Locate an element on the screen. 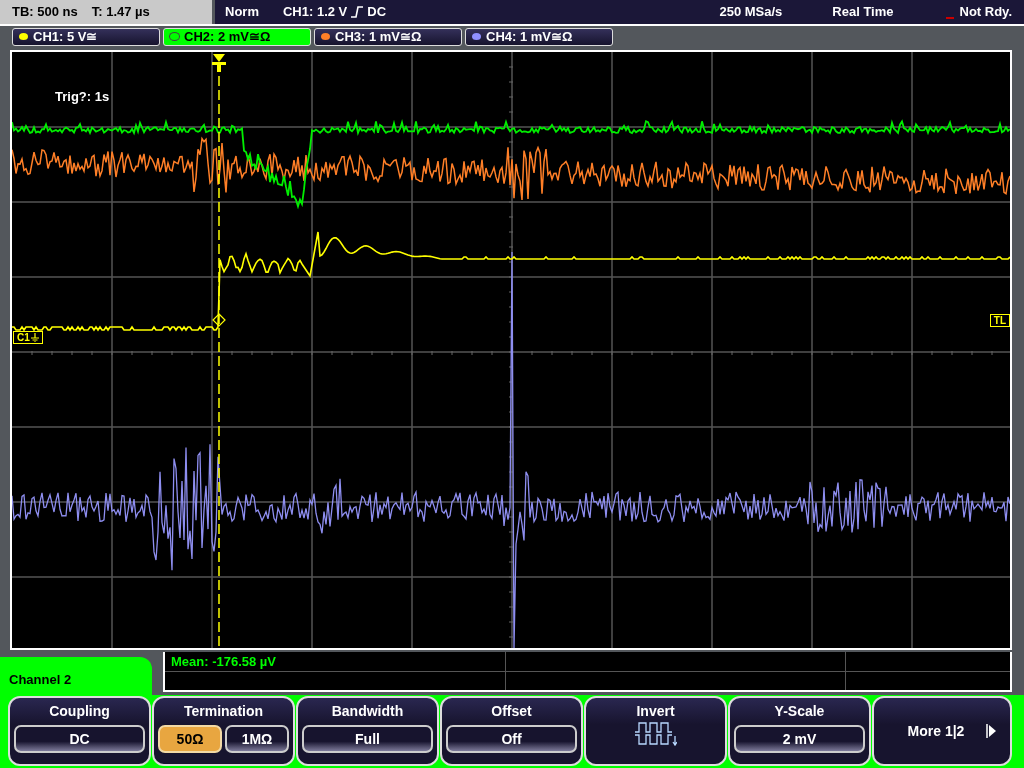 The image size is (1024, 768). option-button: 50Ω is located at coordinates (190, 739).